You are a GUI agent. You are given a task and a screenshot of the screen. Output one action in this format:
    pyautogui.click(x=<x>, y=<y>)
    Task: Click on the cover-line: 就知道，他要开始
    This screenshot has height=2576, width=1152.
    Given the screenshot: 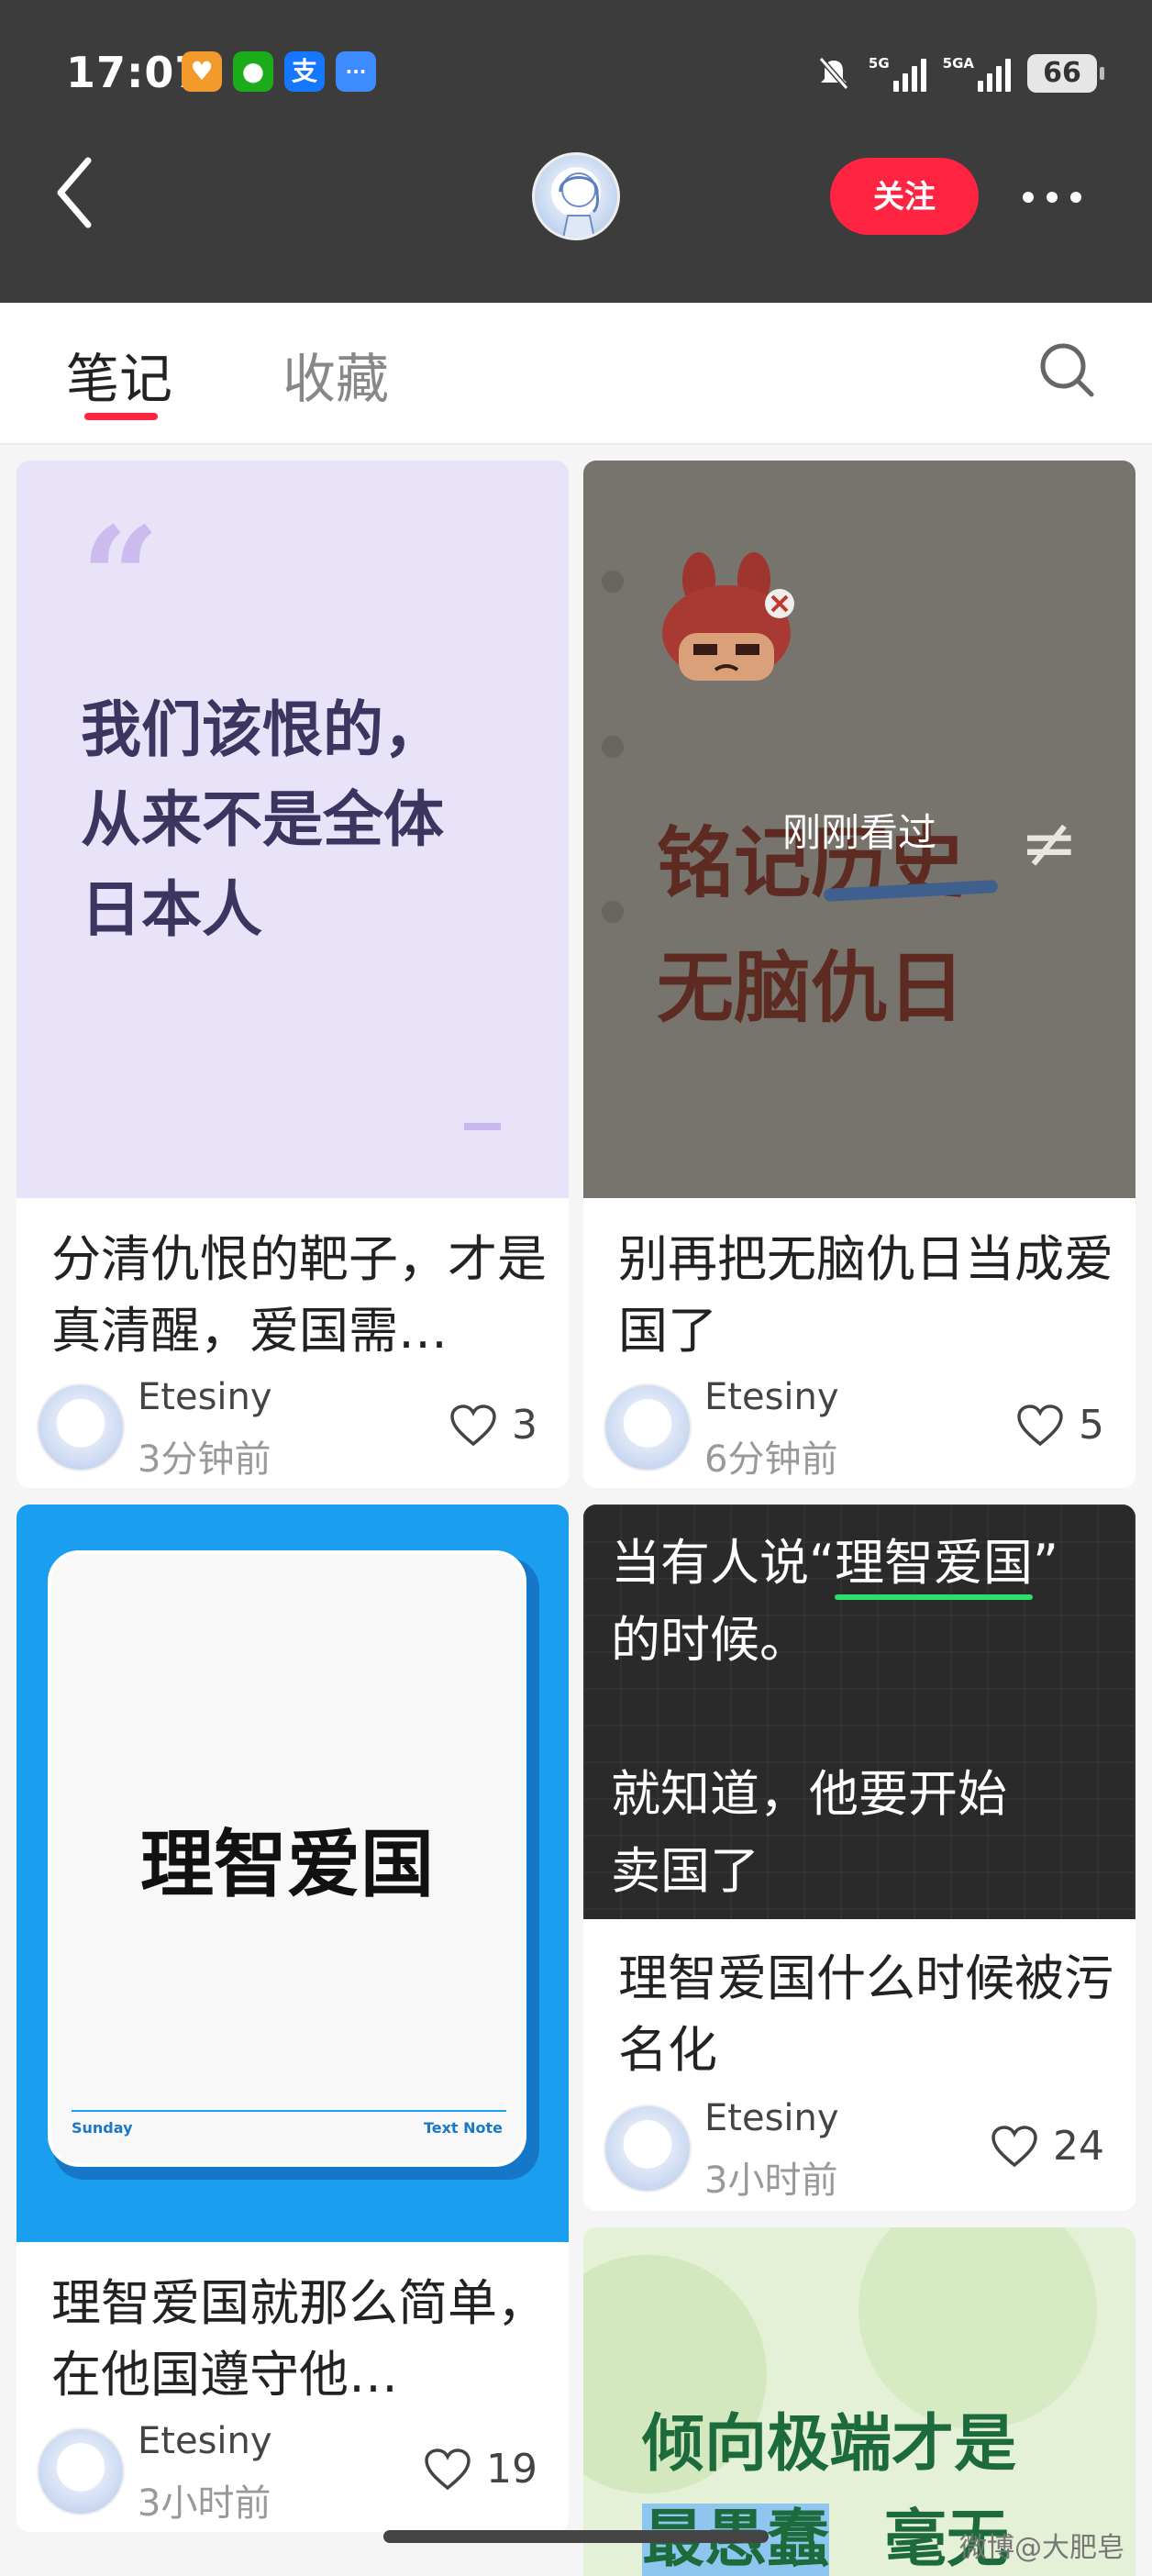 What is the action you would take?
    pyautogui.click(x=809, y=1794)
    